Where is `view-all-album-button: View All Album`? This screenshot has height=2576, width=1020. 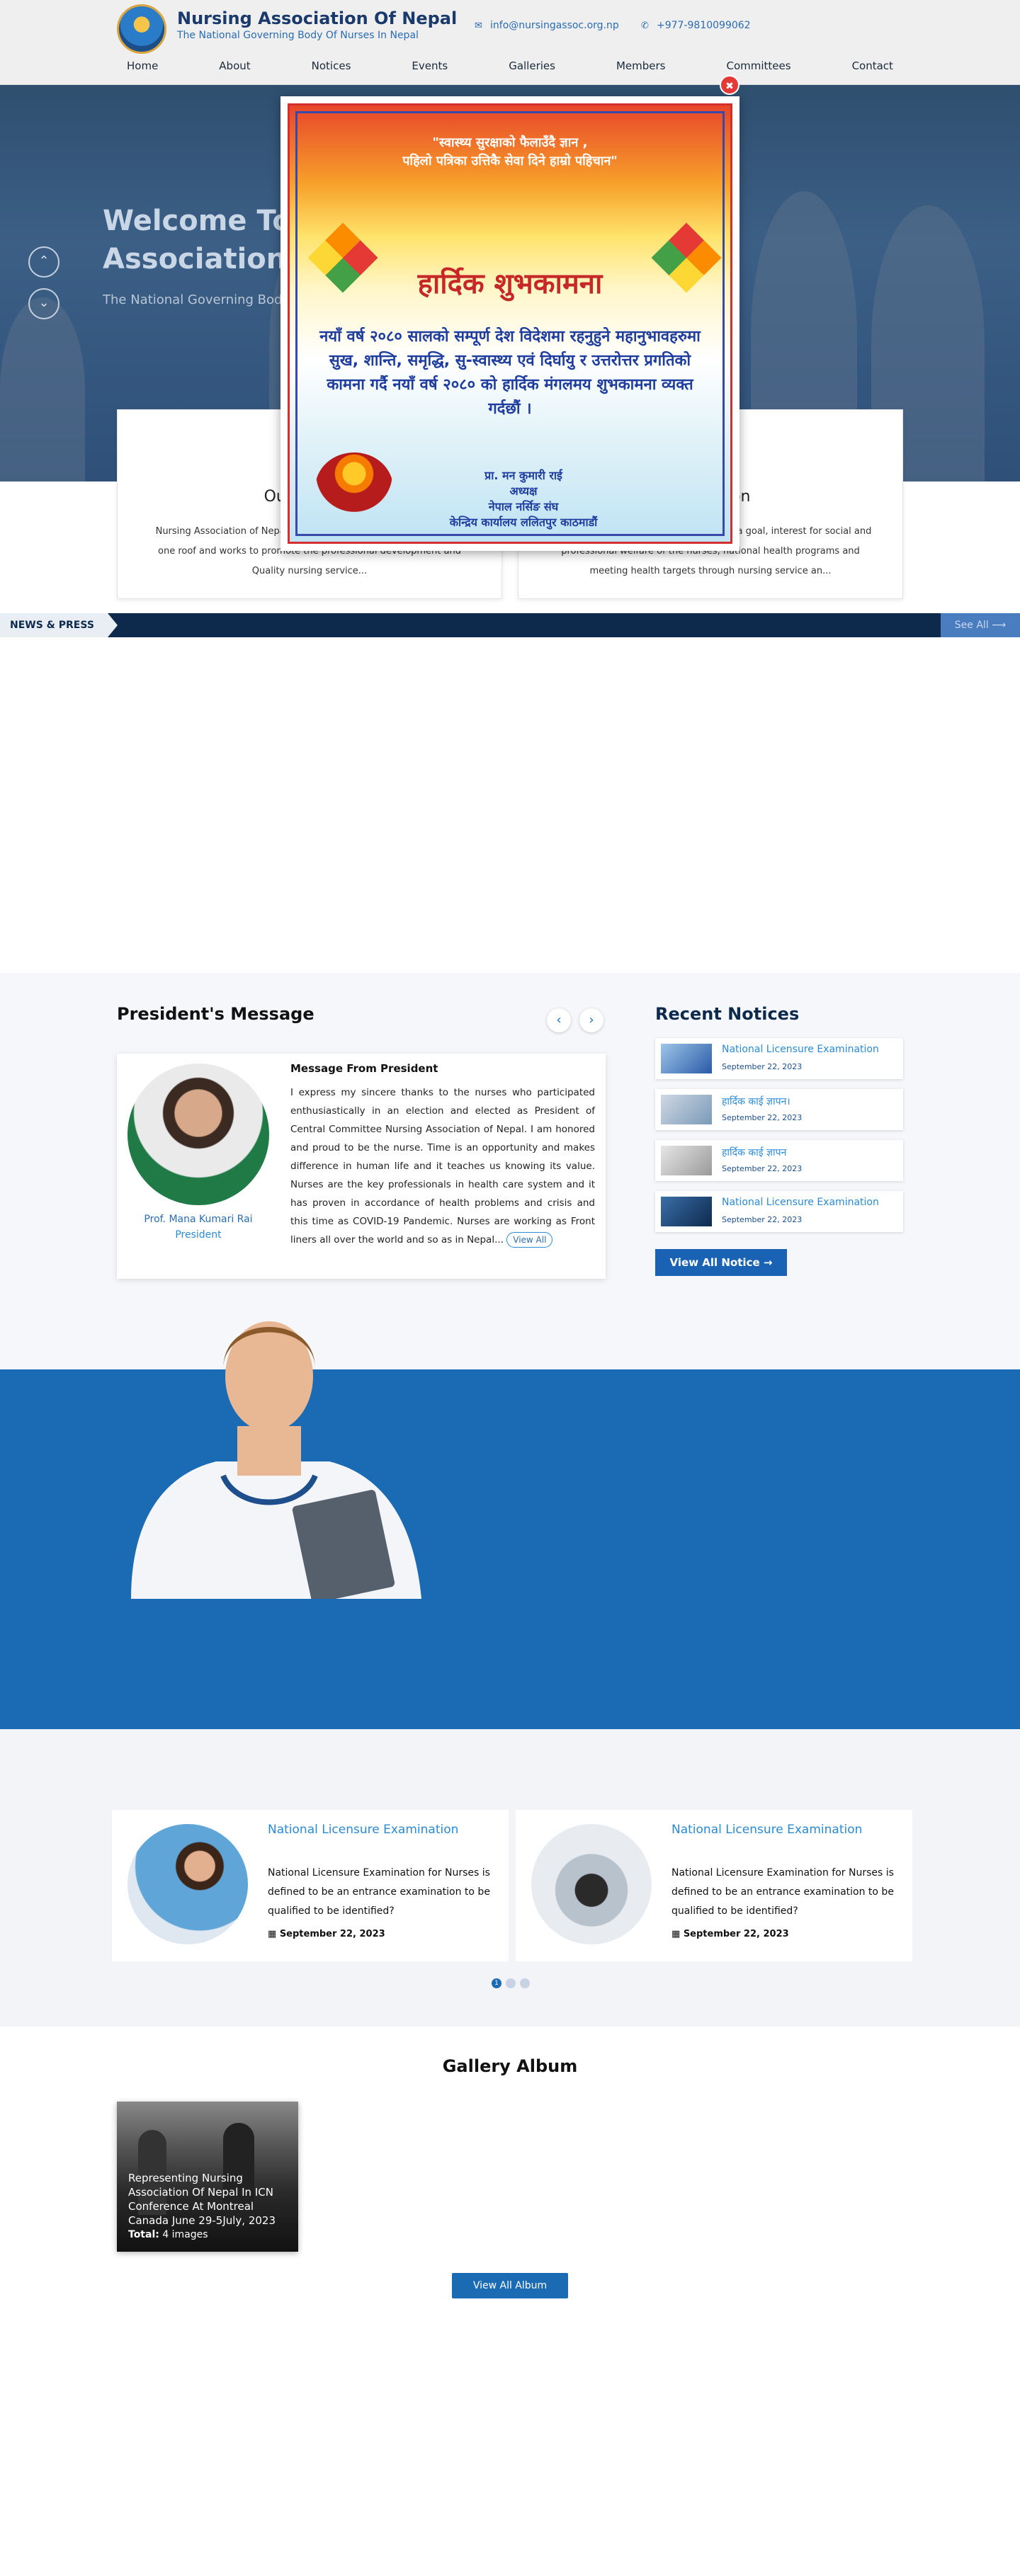
view-all-album-button: View All Album is located at coordinates (510, 2285).